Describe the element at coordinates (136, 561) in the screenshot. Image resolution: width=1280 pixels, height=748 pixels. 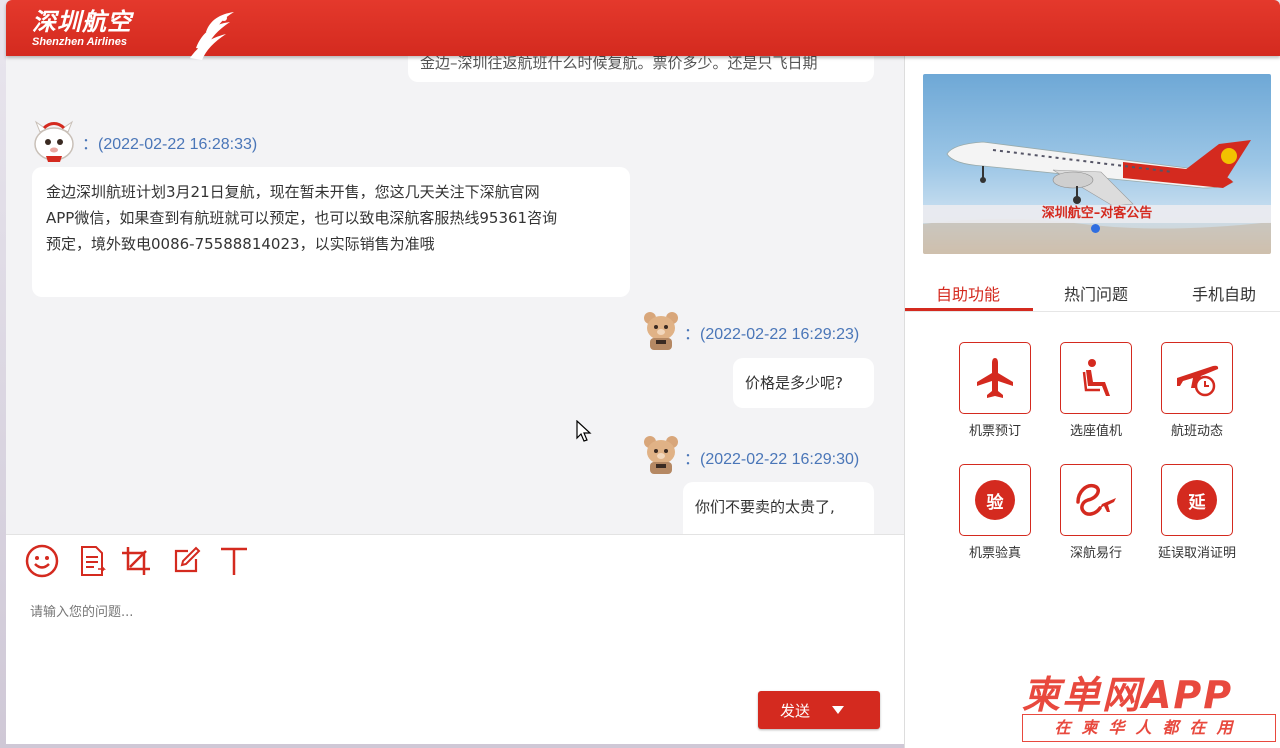
I see `crop-icon` at that location.